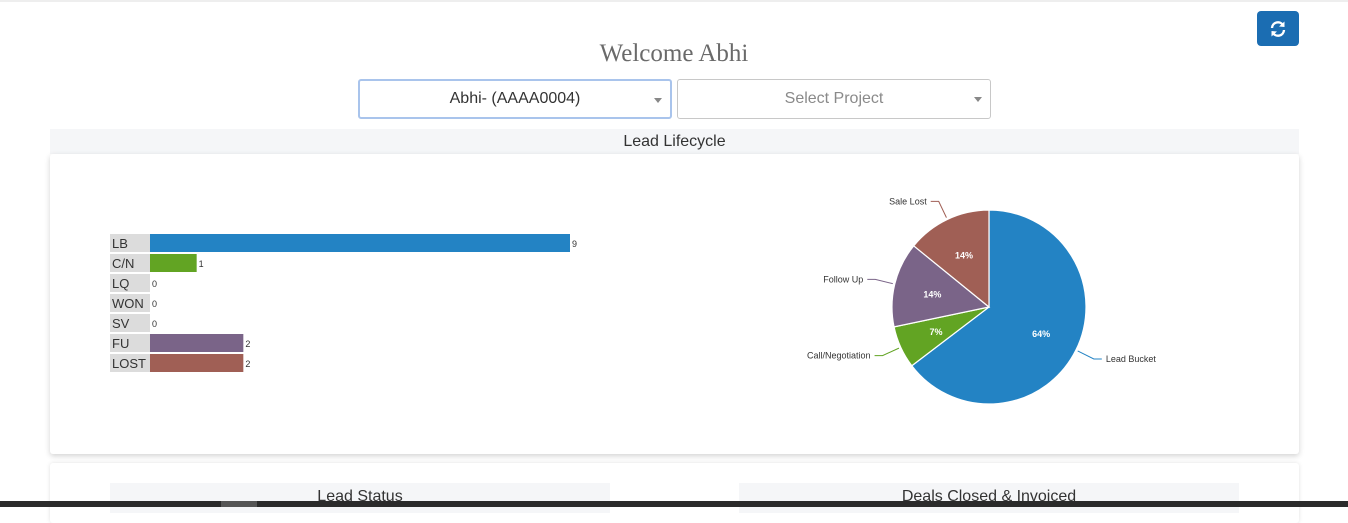  Describe the element at coordinates (128, 303) in the screenshot. I see `bar-category-label: WON` at that location.